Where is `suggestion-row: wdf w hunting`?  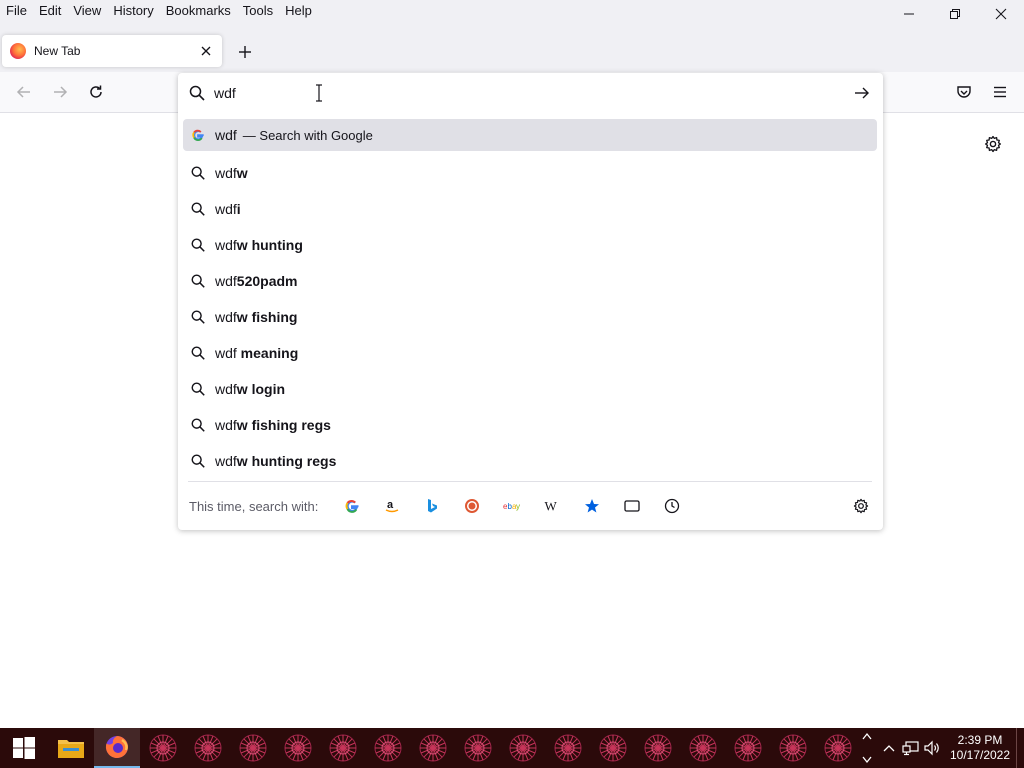
suggestion-row: wdf w hunting is located at coordinates (530, 245).